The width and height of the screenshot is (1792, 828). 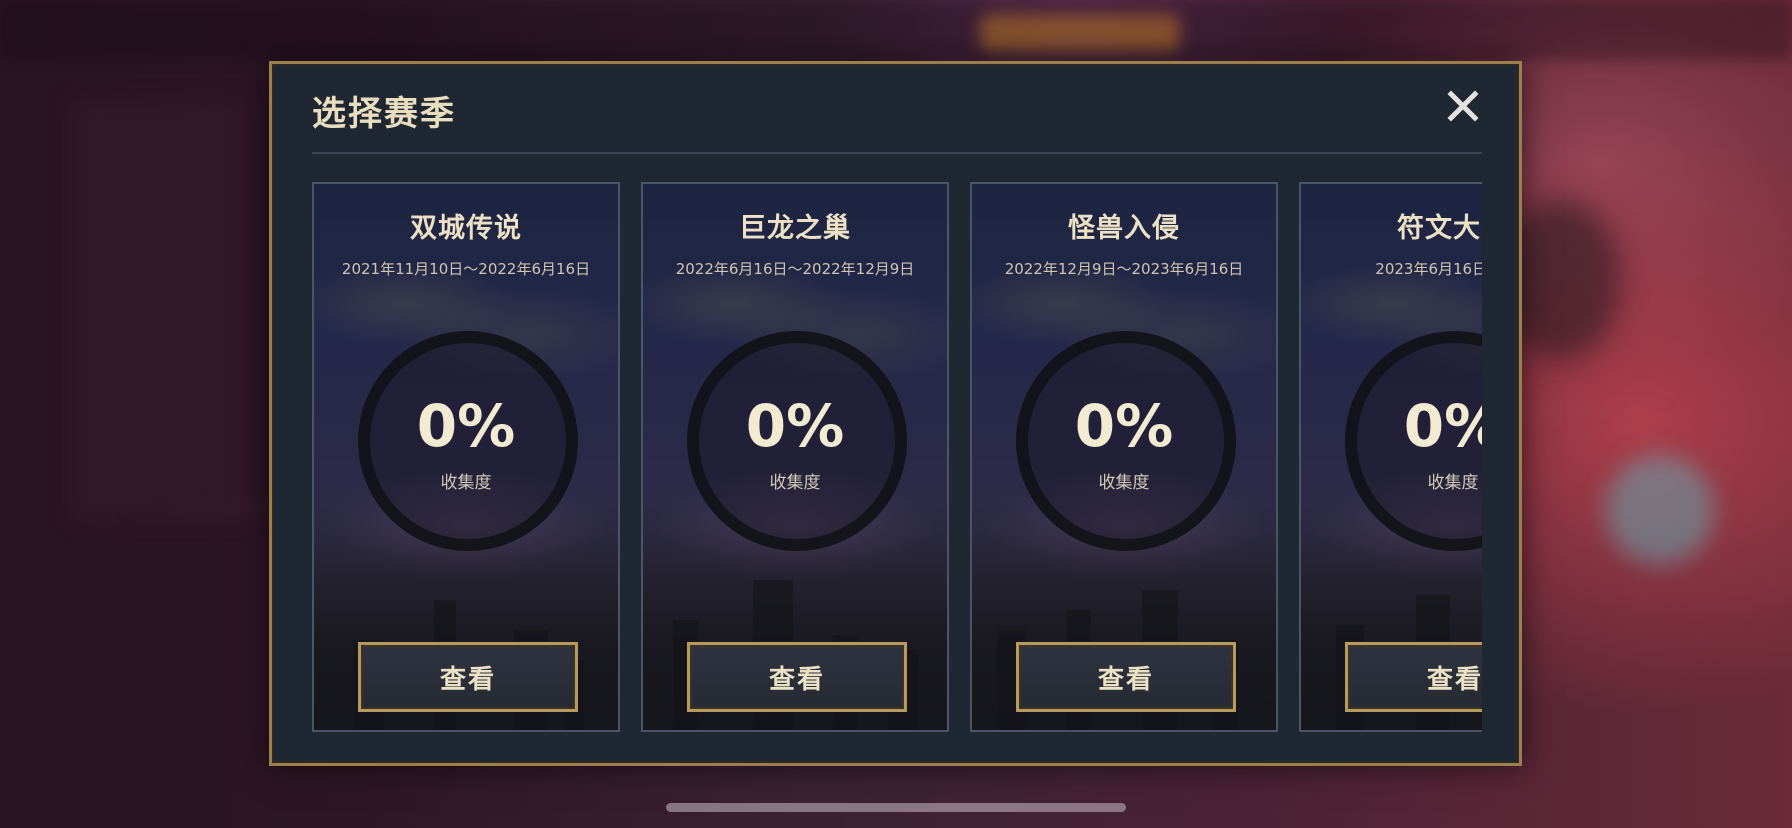 I want to click on season-date-range: 2023年6月16日～202, so click(x=1428, y=269).